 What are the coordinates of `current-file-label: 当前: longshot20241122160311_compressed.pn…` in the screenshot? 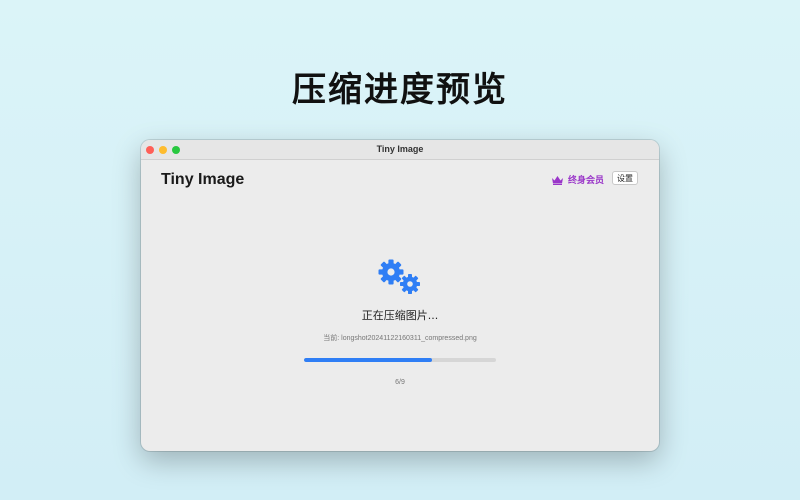 It's located at (400, 338).